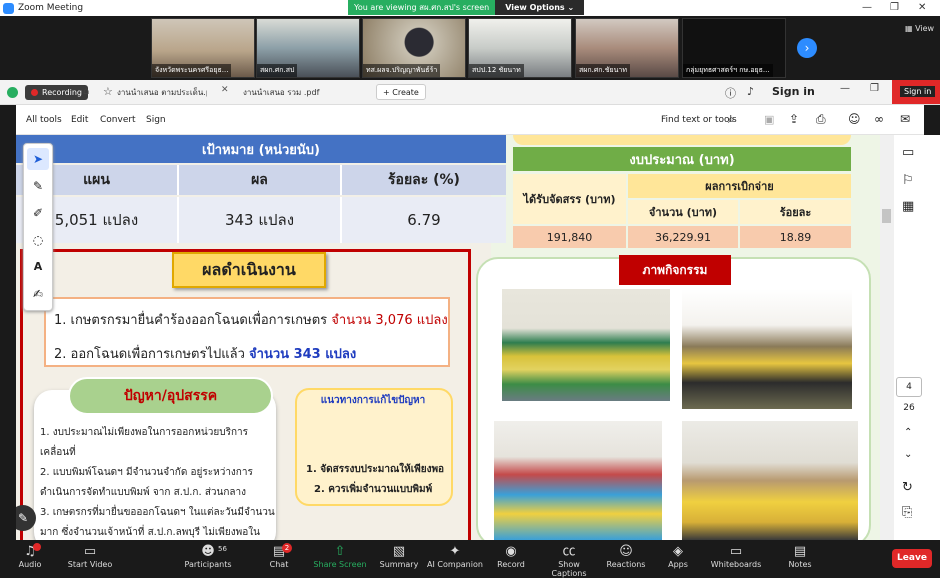 The width and height of the screenshot is (940, 578). I want to click on participant-name: สผก.ศก.ชัยนาท, so click(603, 70).